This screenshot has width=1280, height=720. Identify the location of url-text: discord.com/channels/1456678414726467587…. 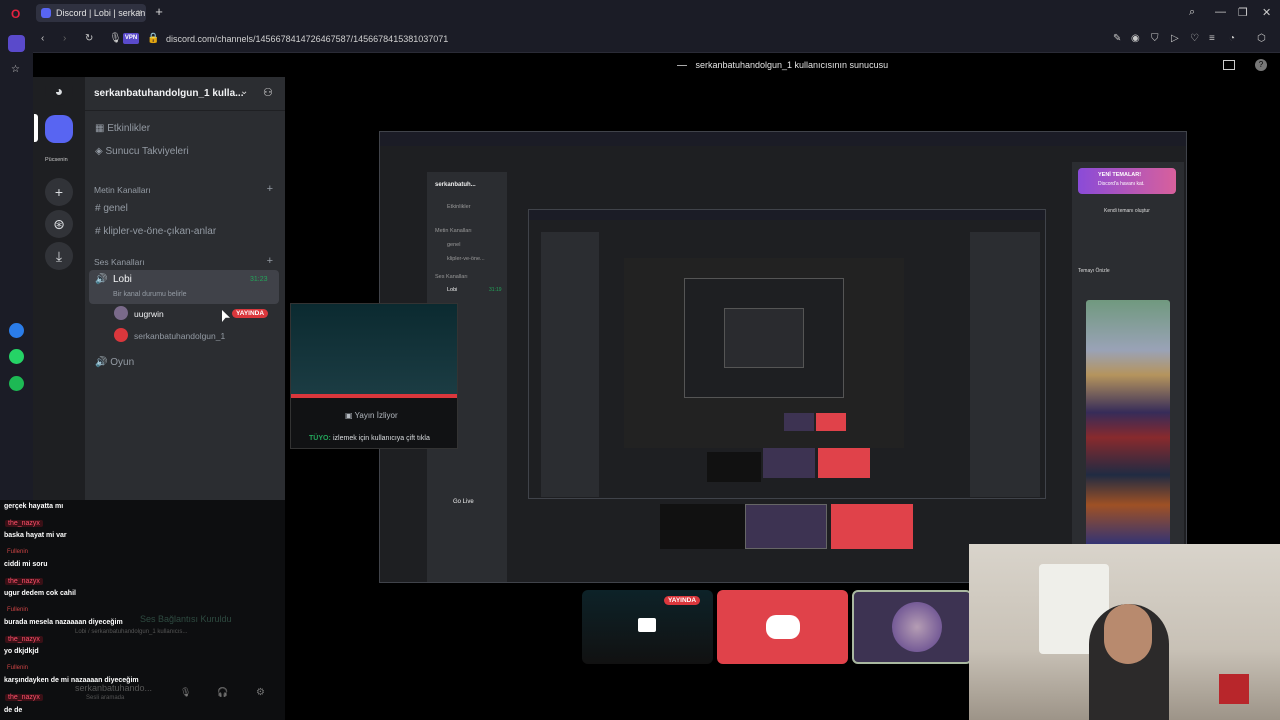
(307, 39).